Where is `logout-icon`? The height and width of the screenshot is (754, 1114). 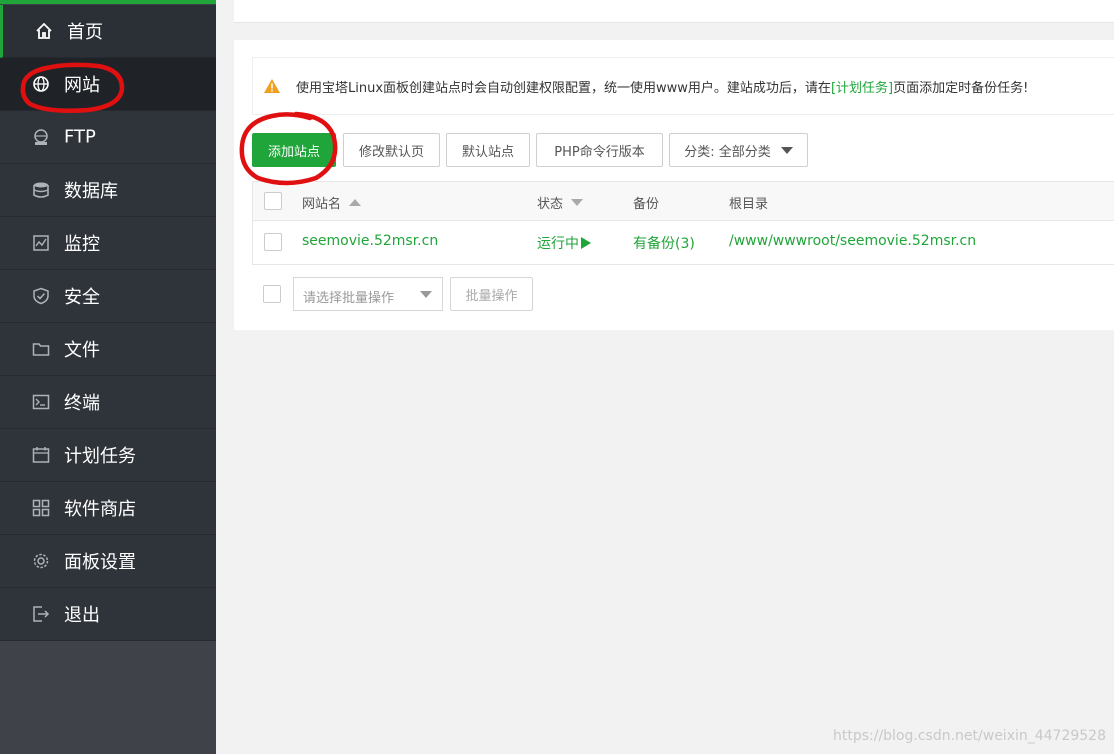
logout-icon is located at coordinates (41, 614).